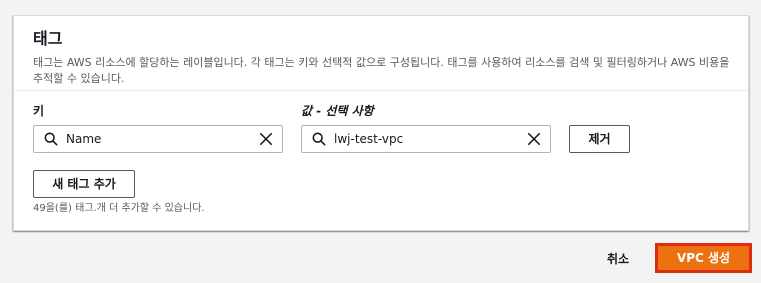 The image size is (761, 283). What do you see at coordinates (48, 38) in the screenshot?
I see `panel-title: 태그` at bounding box center [48, 38].